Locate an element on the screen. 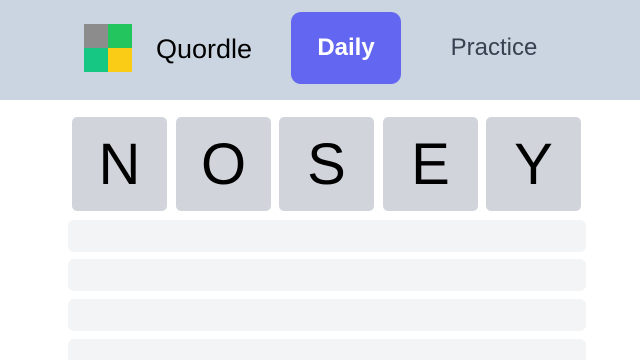 This screenshot has height=360, width=640. tab-daily: Daily is located at coordinates (346, 48).